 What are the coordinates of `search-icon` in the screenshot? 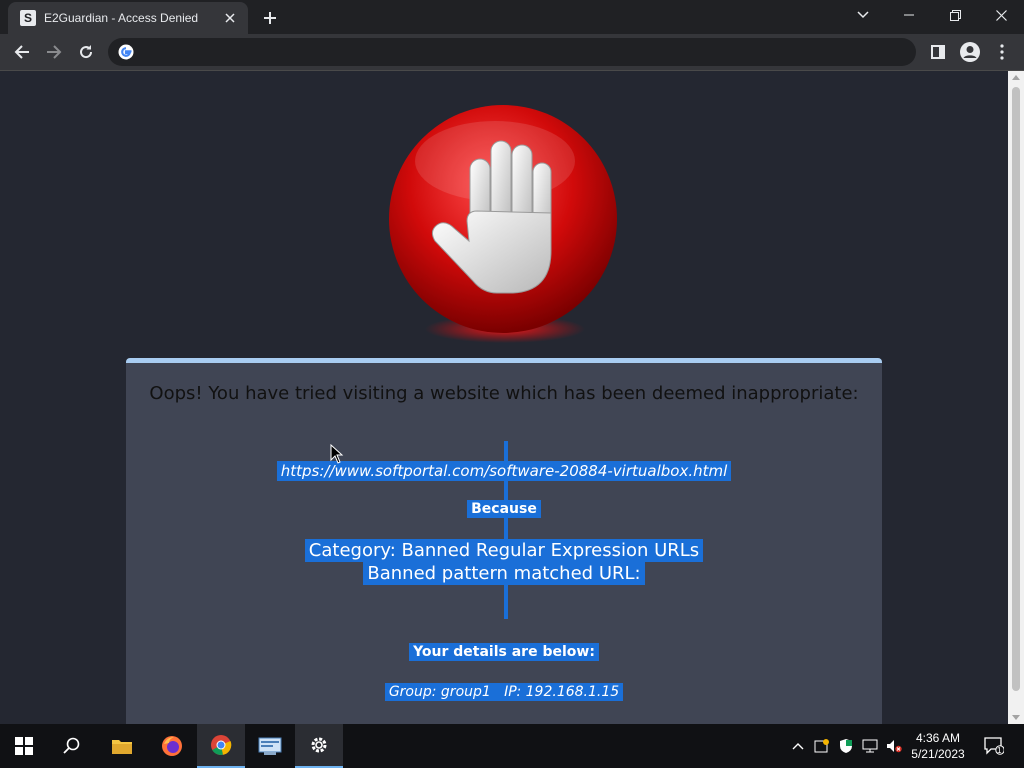 It's located at (72, 746).